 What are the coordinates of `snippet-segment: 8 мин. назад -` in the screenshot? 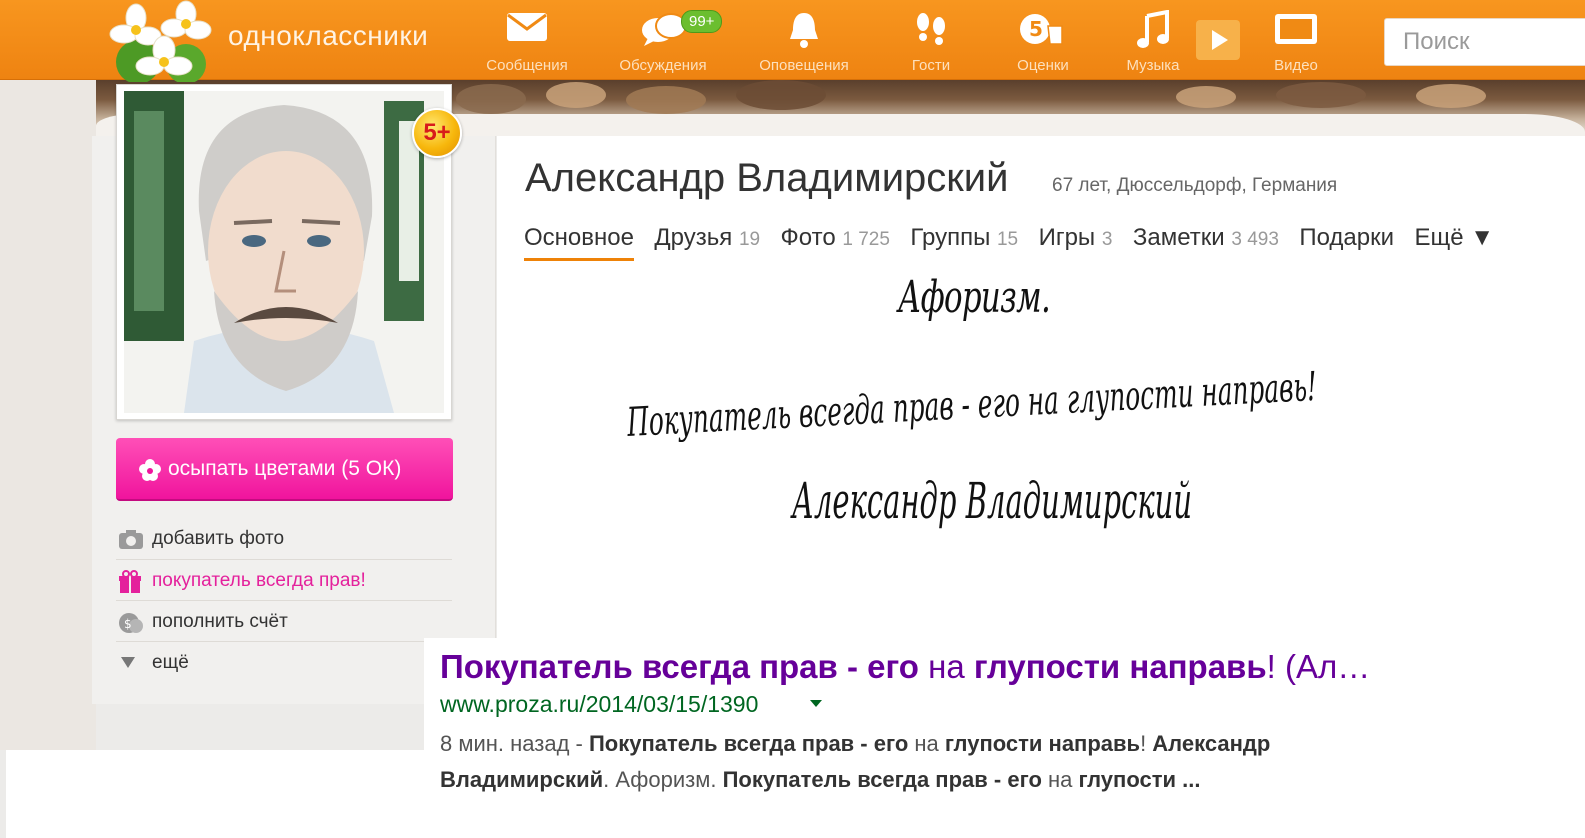 It's located at (514, 743).